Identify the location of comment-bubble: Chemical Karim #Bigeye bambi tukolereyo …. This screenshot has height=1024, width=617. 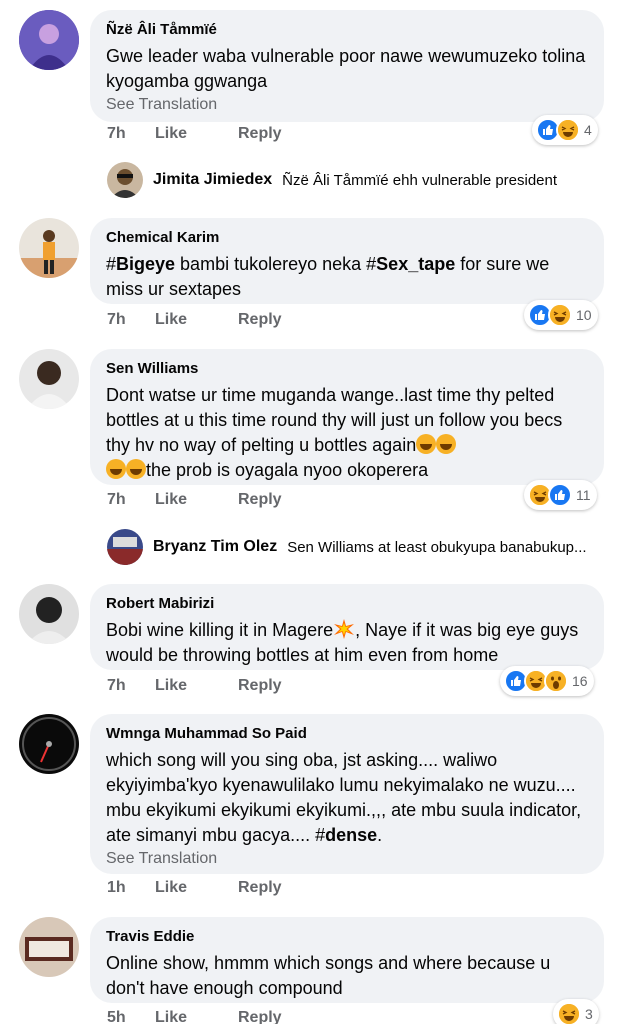
(347, 261).